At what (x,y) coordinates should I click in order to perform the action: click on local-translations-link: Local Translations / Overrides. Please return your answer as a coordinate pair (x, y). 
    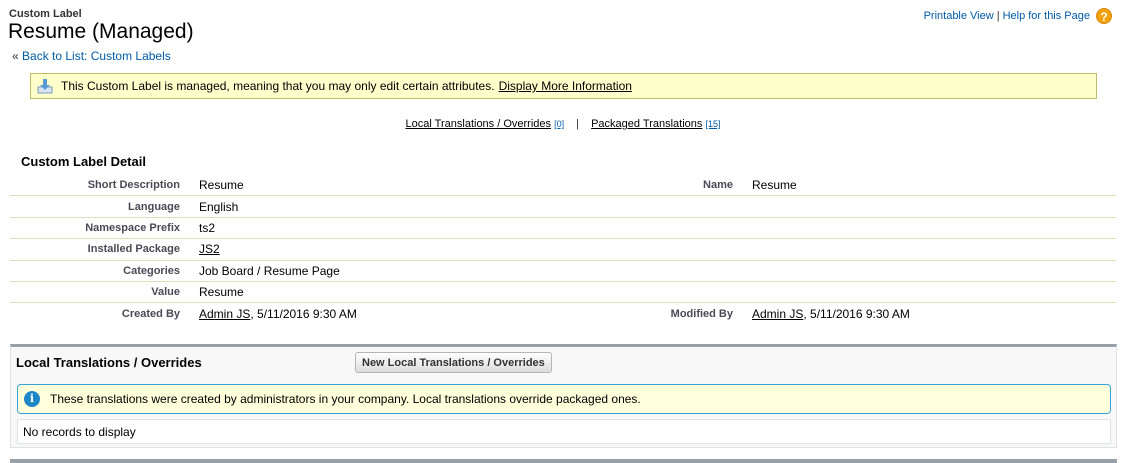
    Looking at the image, I should click on (479, 124).